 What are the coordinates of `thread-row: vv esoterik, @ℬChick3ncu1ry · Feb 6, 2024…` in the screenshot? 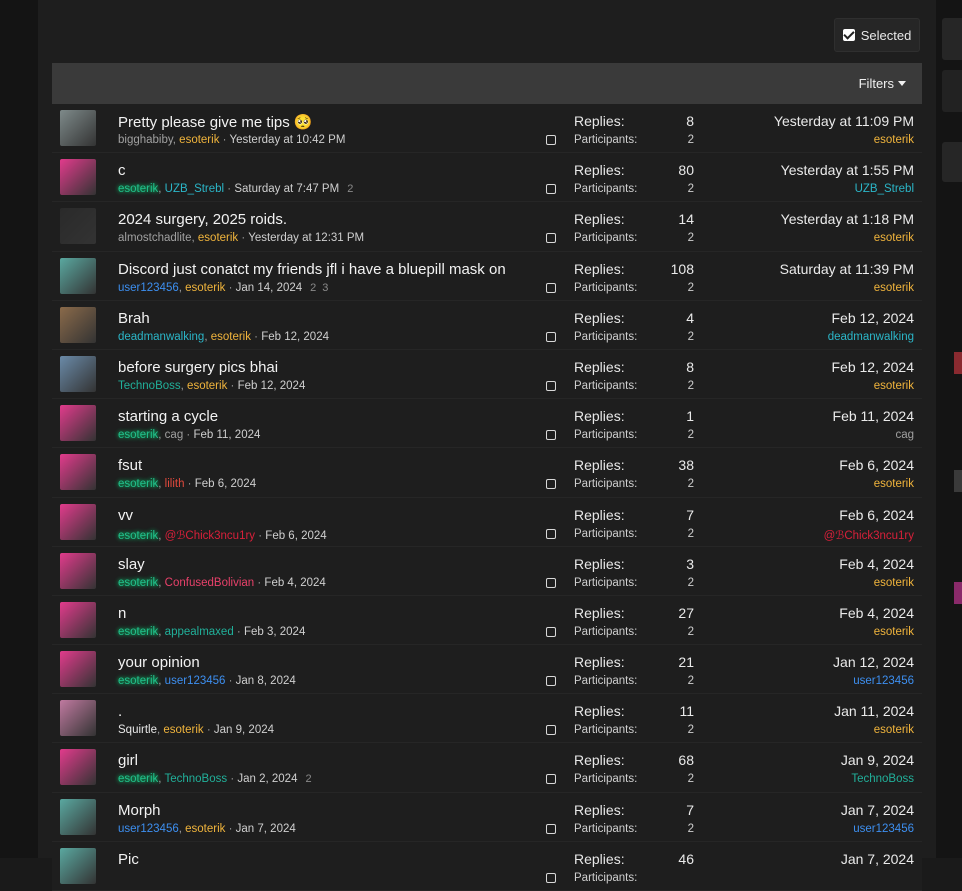 It's located at (487, 522).